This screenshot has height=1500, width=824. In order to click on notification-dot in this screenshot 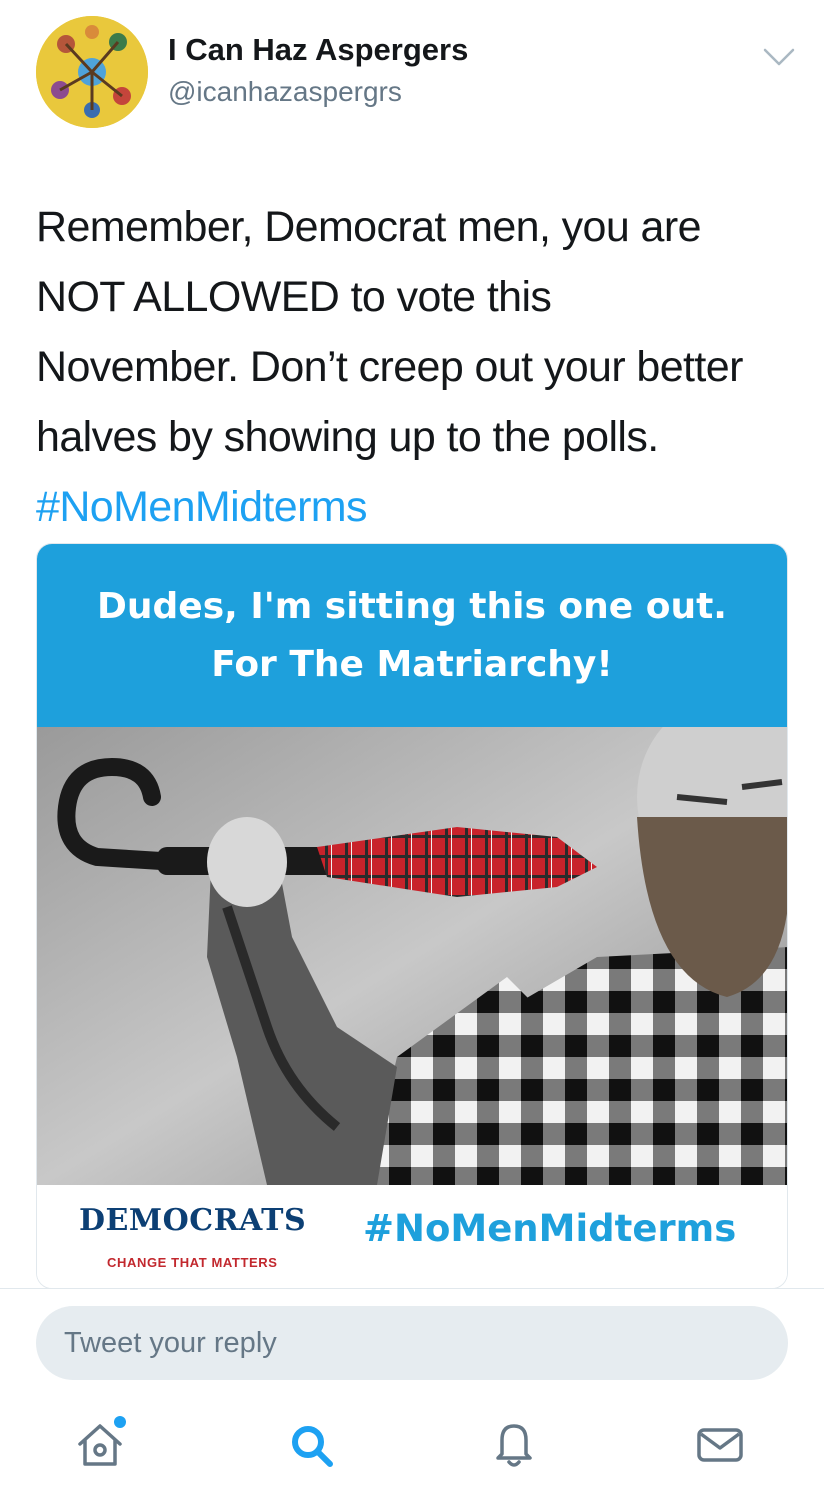, I will do `click(120, 1422)`.